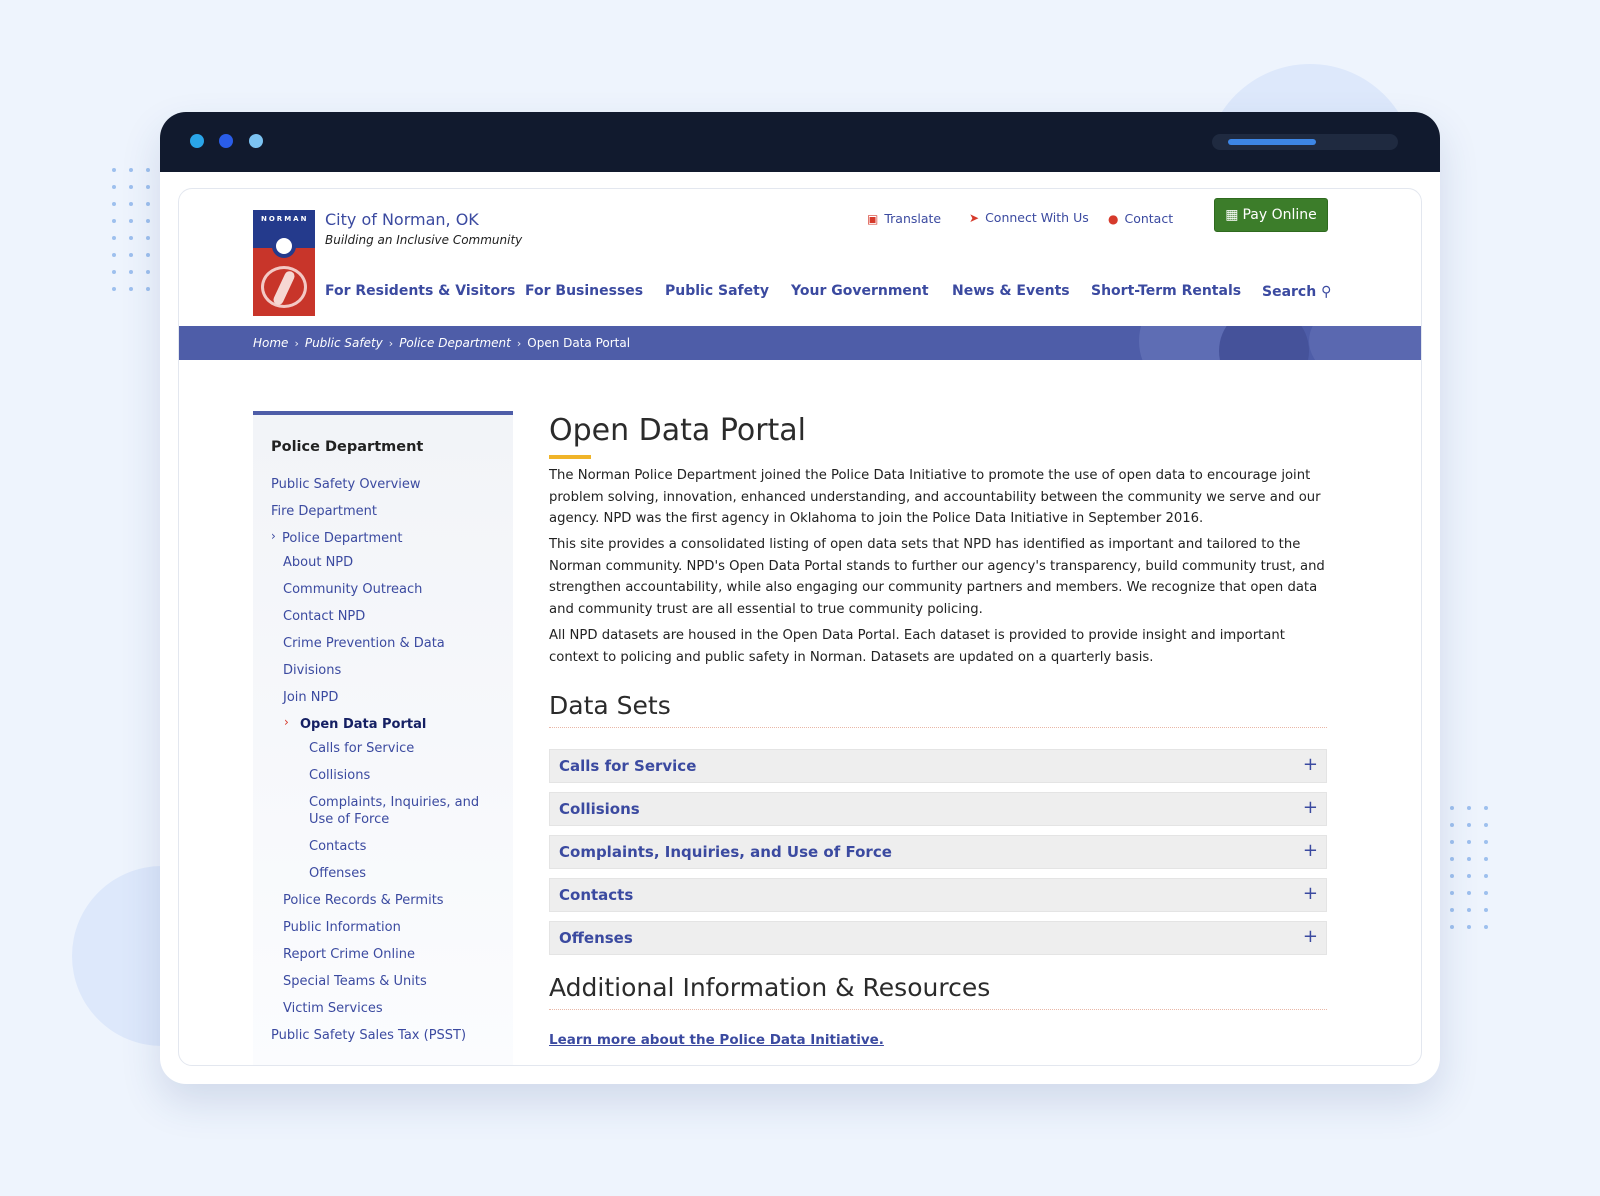  Describe the element at coordinates (1232, 215) in the screenshot. I see `document-icon: ▦` at that location.